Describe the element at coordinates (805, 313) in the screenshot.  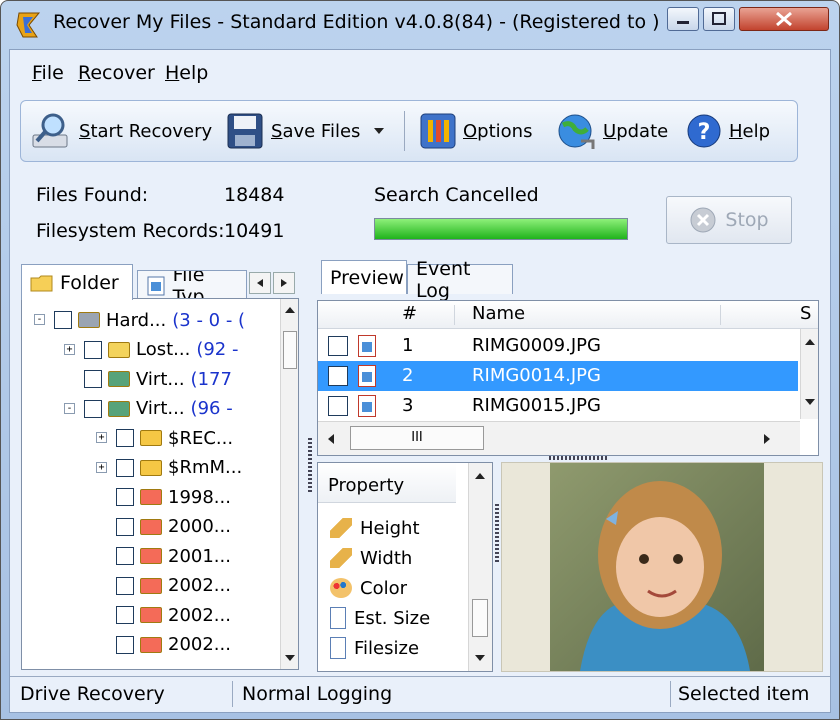
I see `column-size: S` at that location.